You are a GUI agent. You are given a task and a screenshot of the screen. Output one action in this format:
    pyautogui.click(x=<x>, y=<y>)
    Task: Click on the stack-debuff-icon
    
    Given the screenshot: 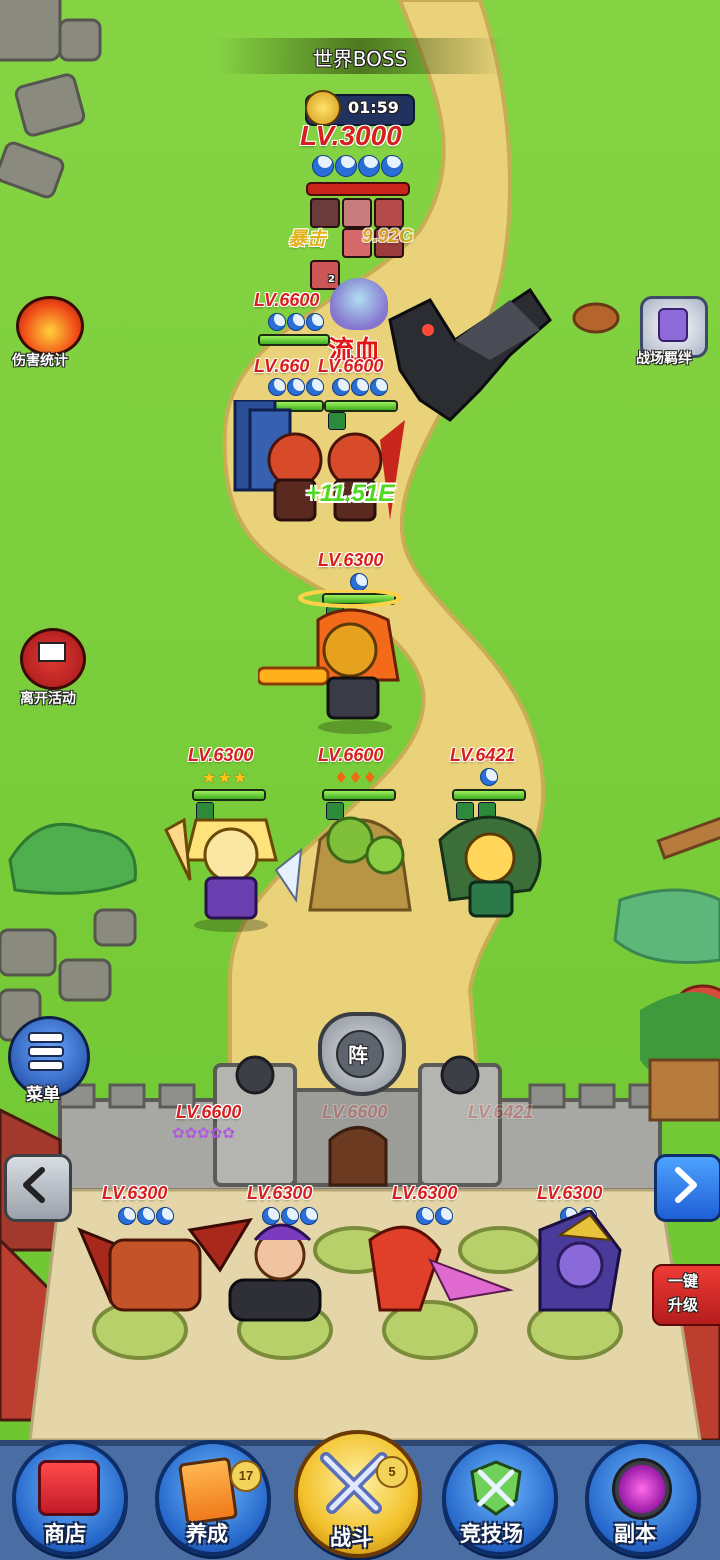 What is the action you would take?
    pyautogui.click(x=325, y=275)
    